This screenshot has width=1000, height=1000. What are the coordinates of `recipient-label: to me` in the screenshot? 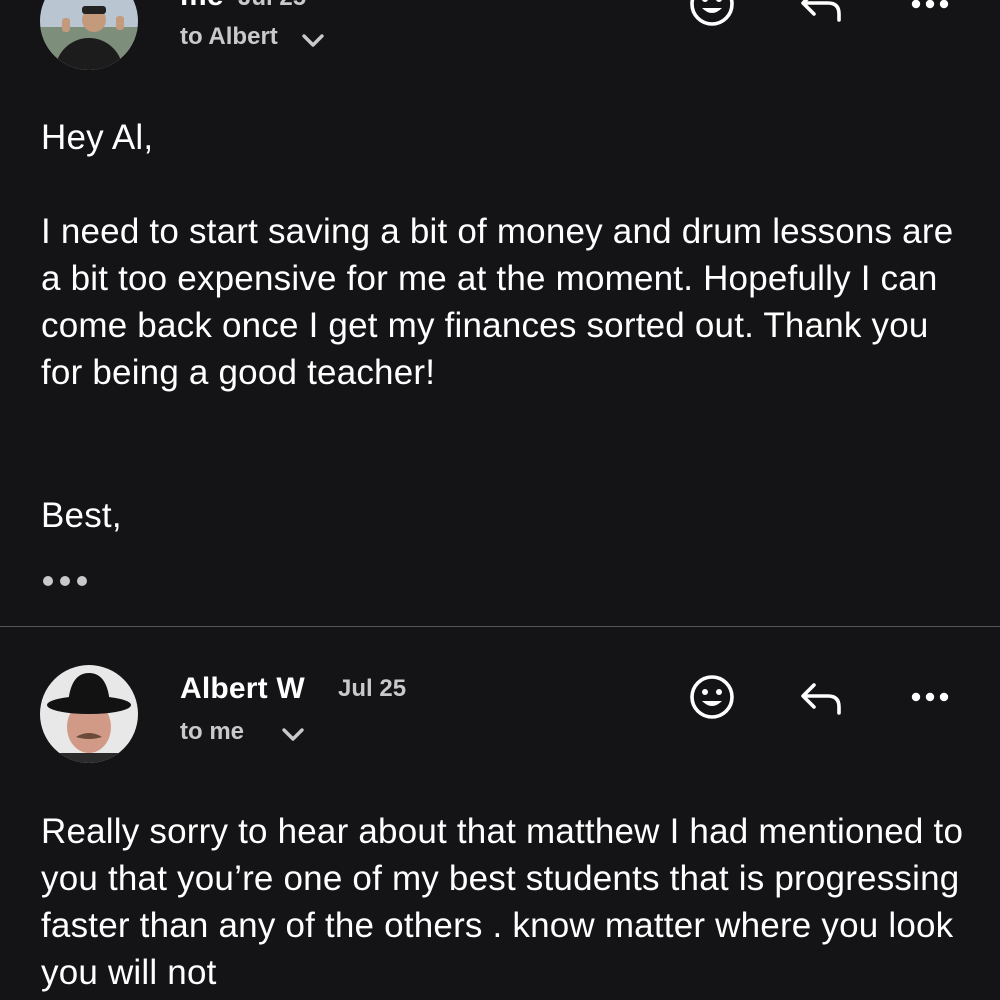 It's located at (212, 732).